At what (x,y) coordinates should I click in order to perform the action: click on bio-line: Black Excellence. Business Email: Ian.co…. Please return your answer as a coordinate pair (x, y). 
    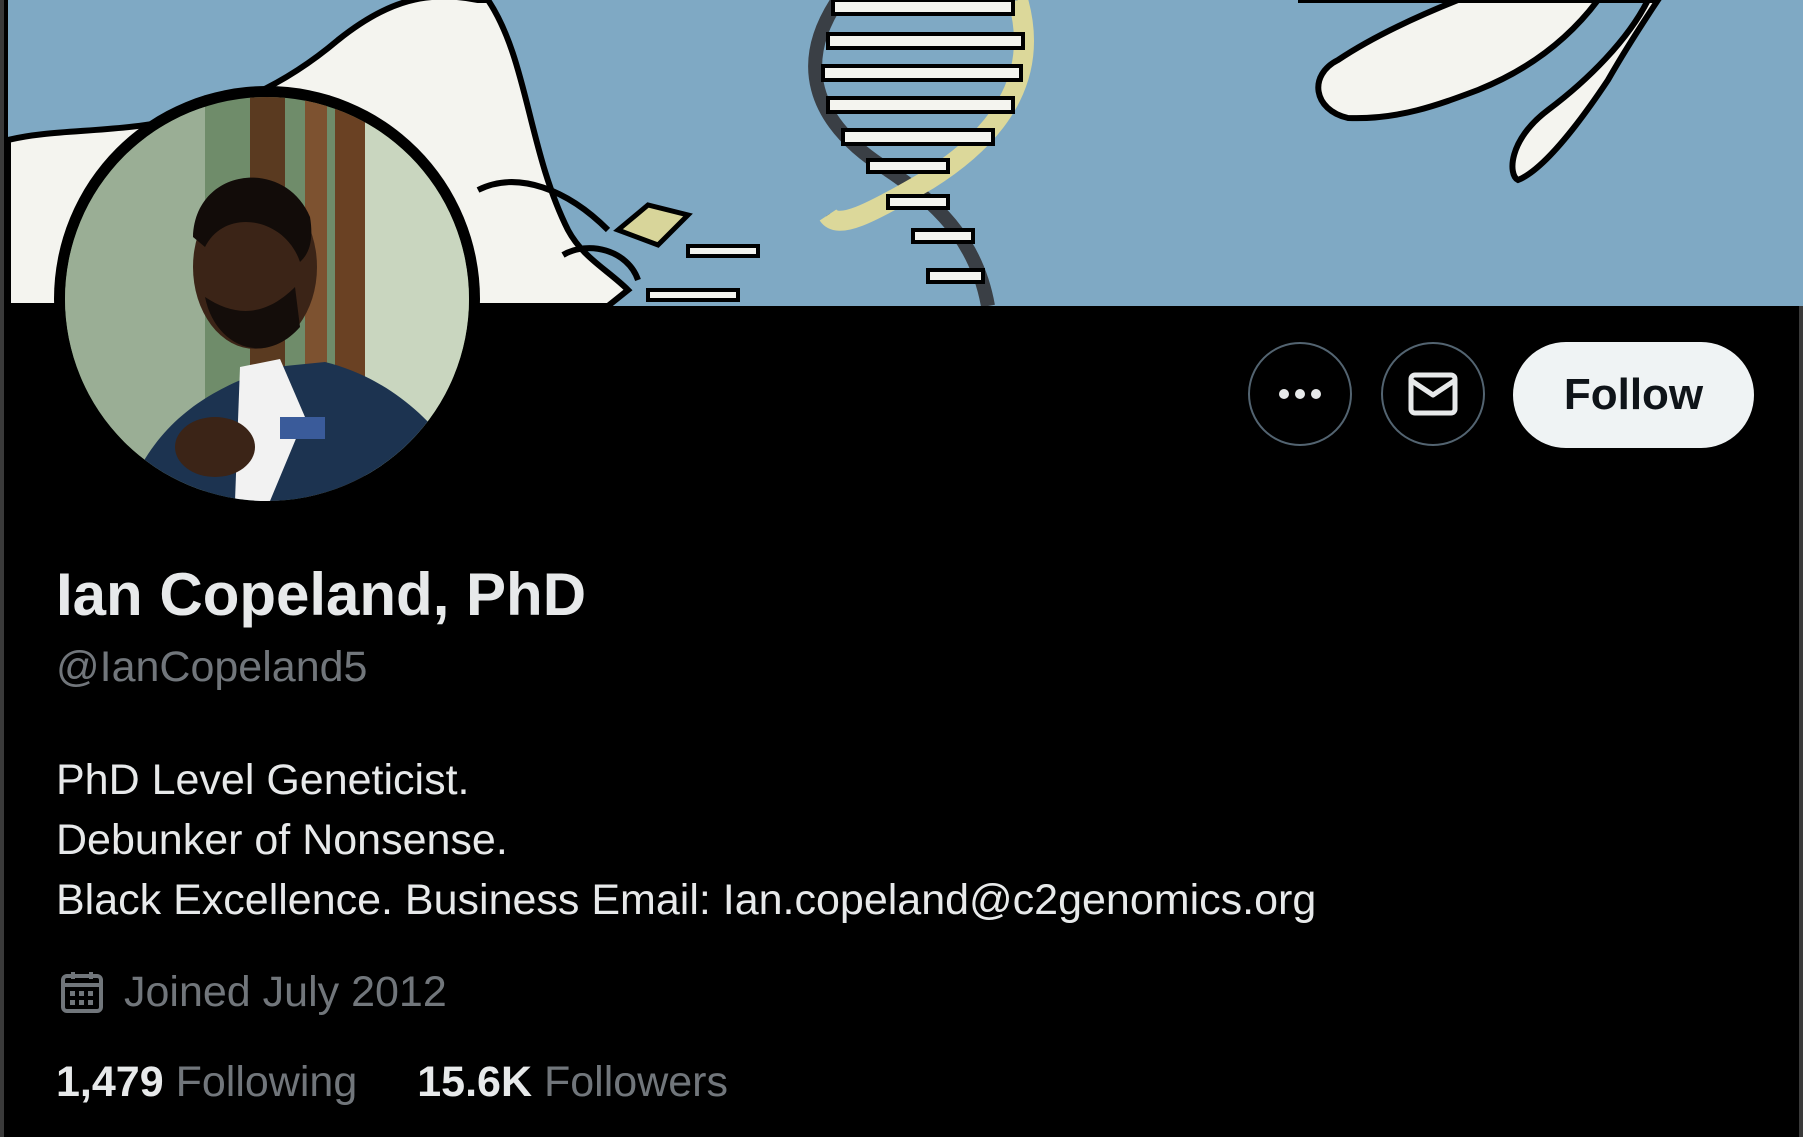
    Looking at the image, I should click on (686, 900).